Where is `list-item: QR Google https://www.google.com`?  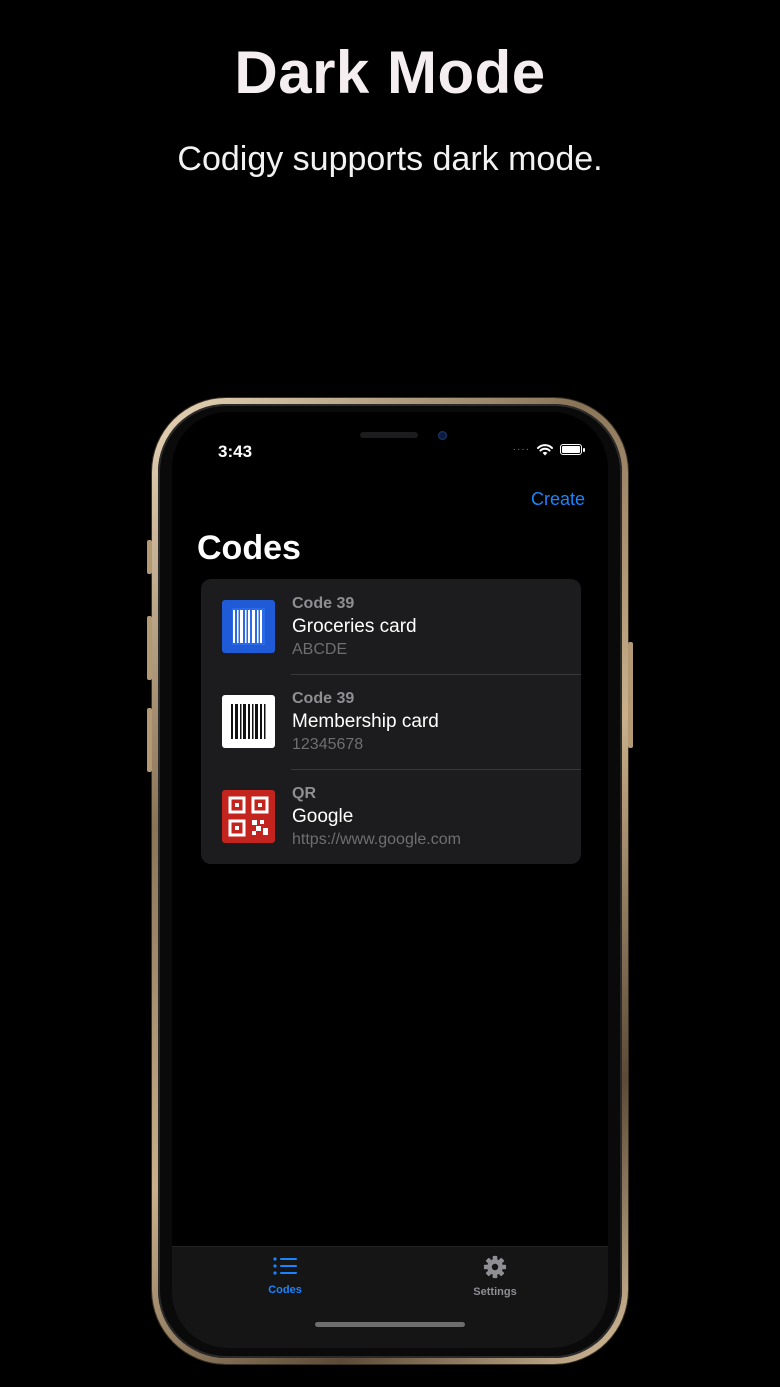 list-item: QR Google https://www.google.com is located at coordinates (391, 816).